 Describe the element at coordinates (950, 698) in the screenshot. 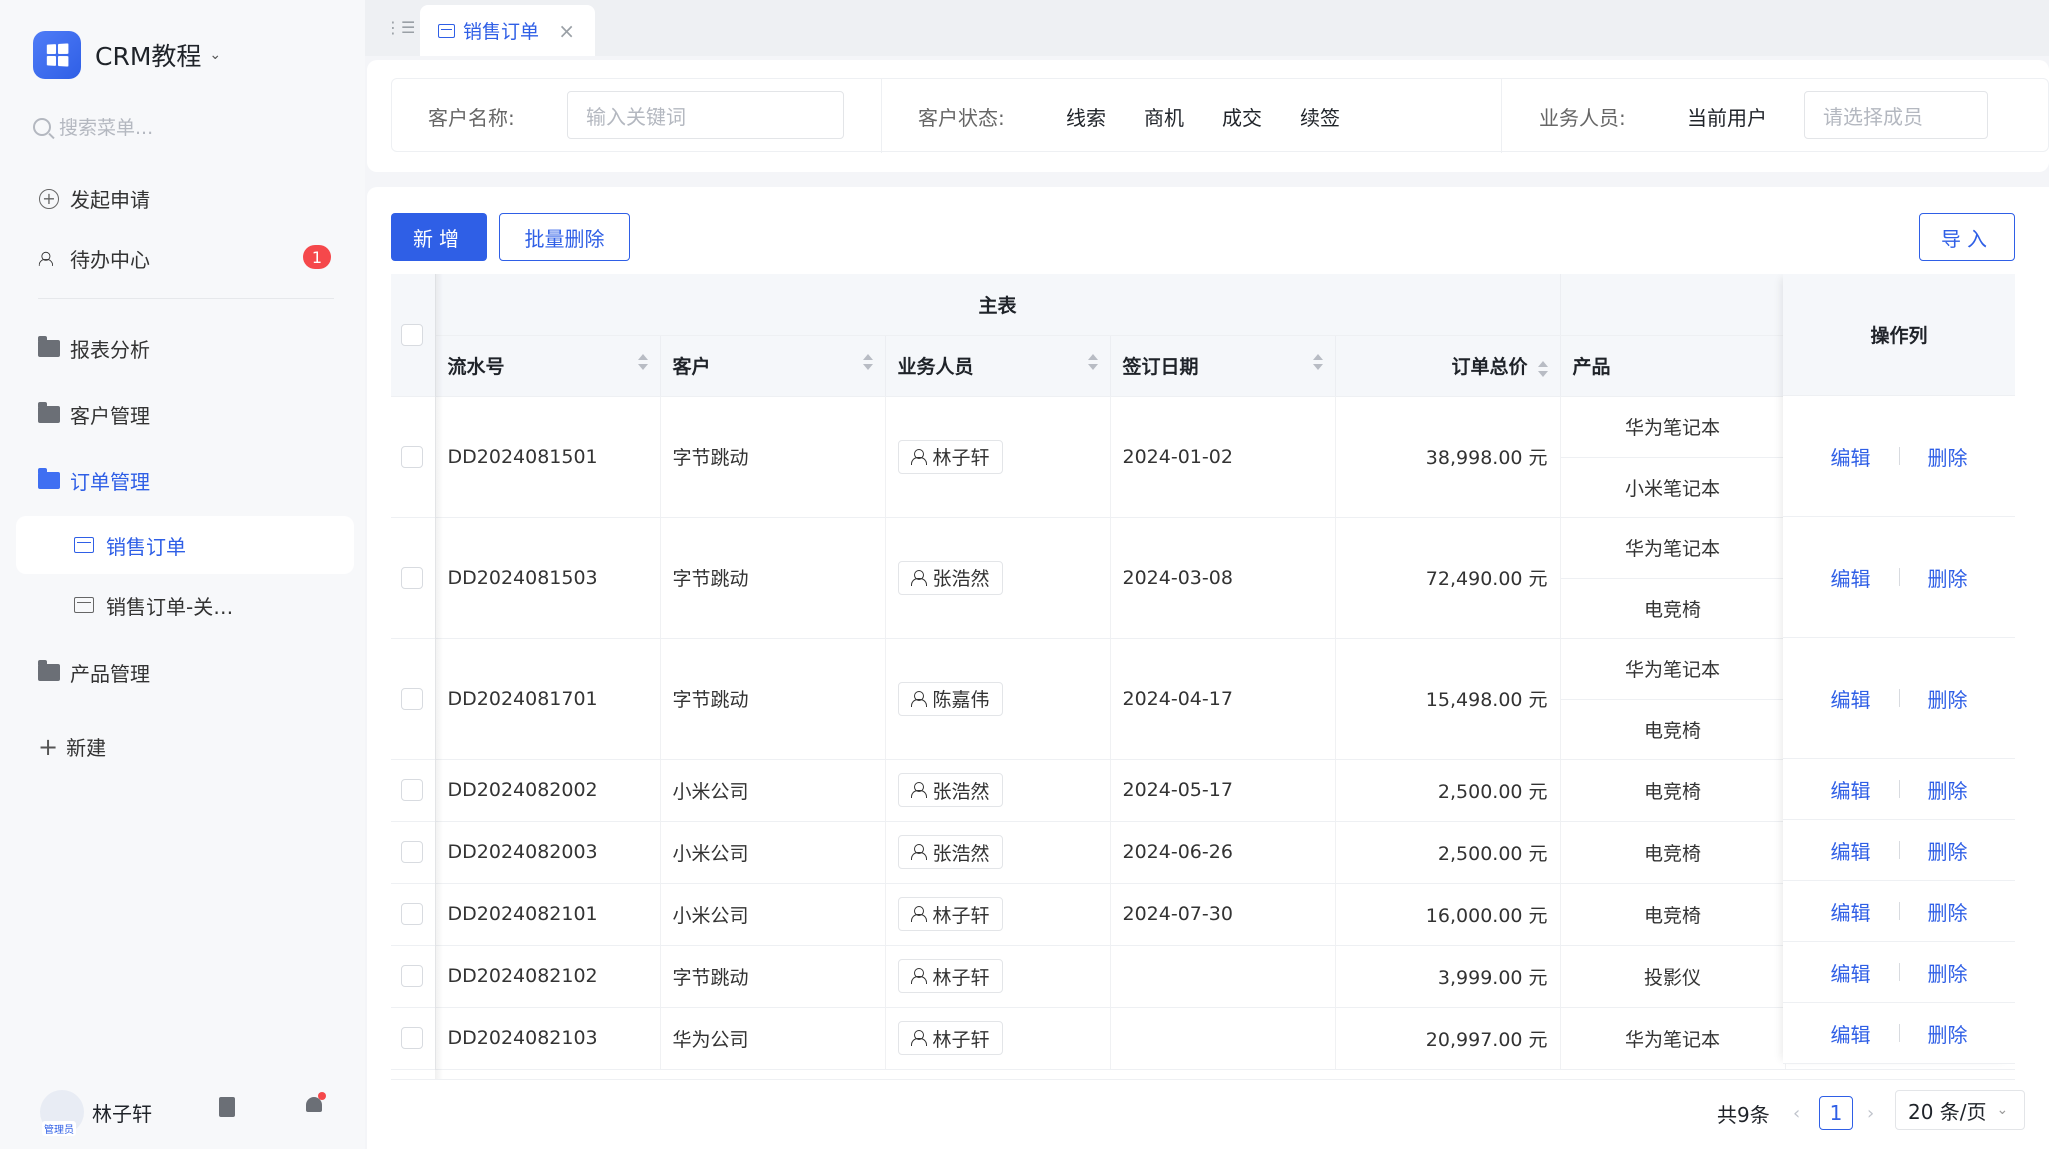

I see `sales-user-chip: 陈嘉伟` at that location.